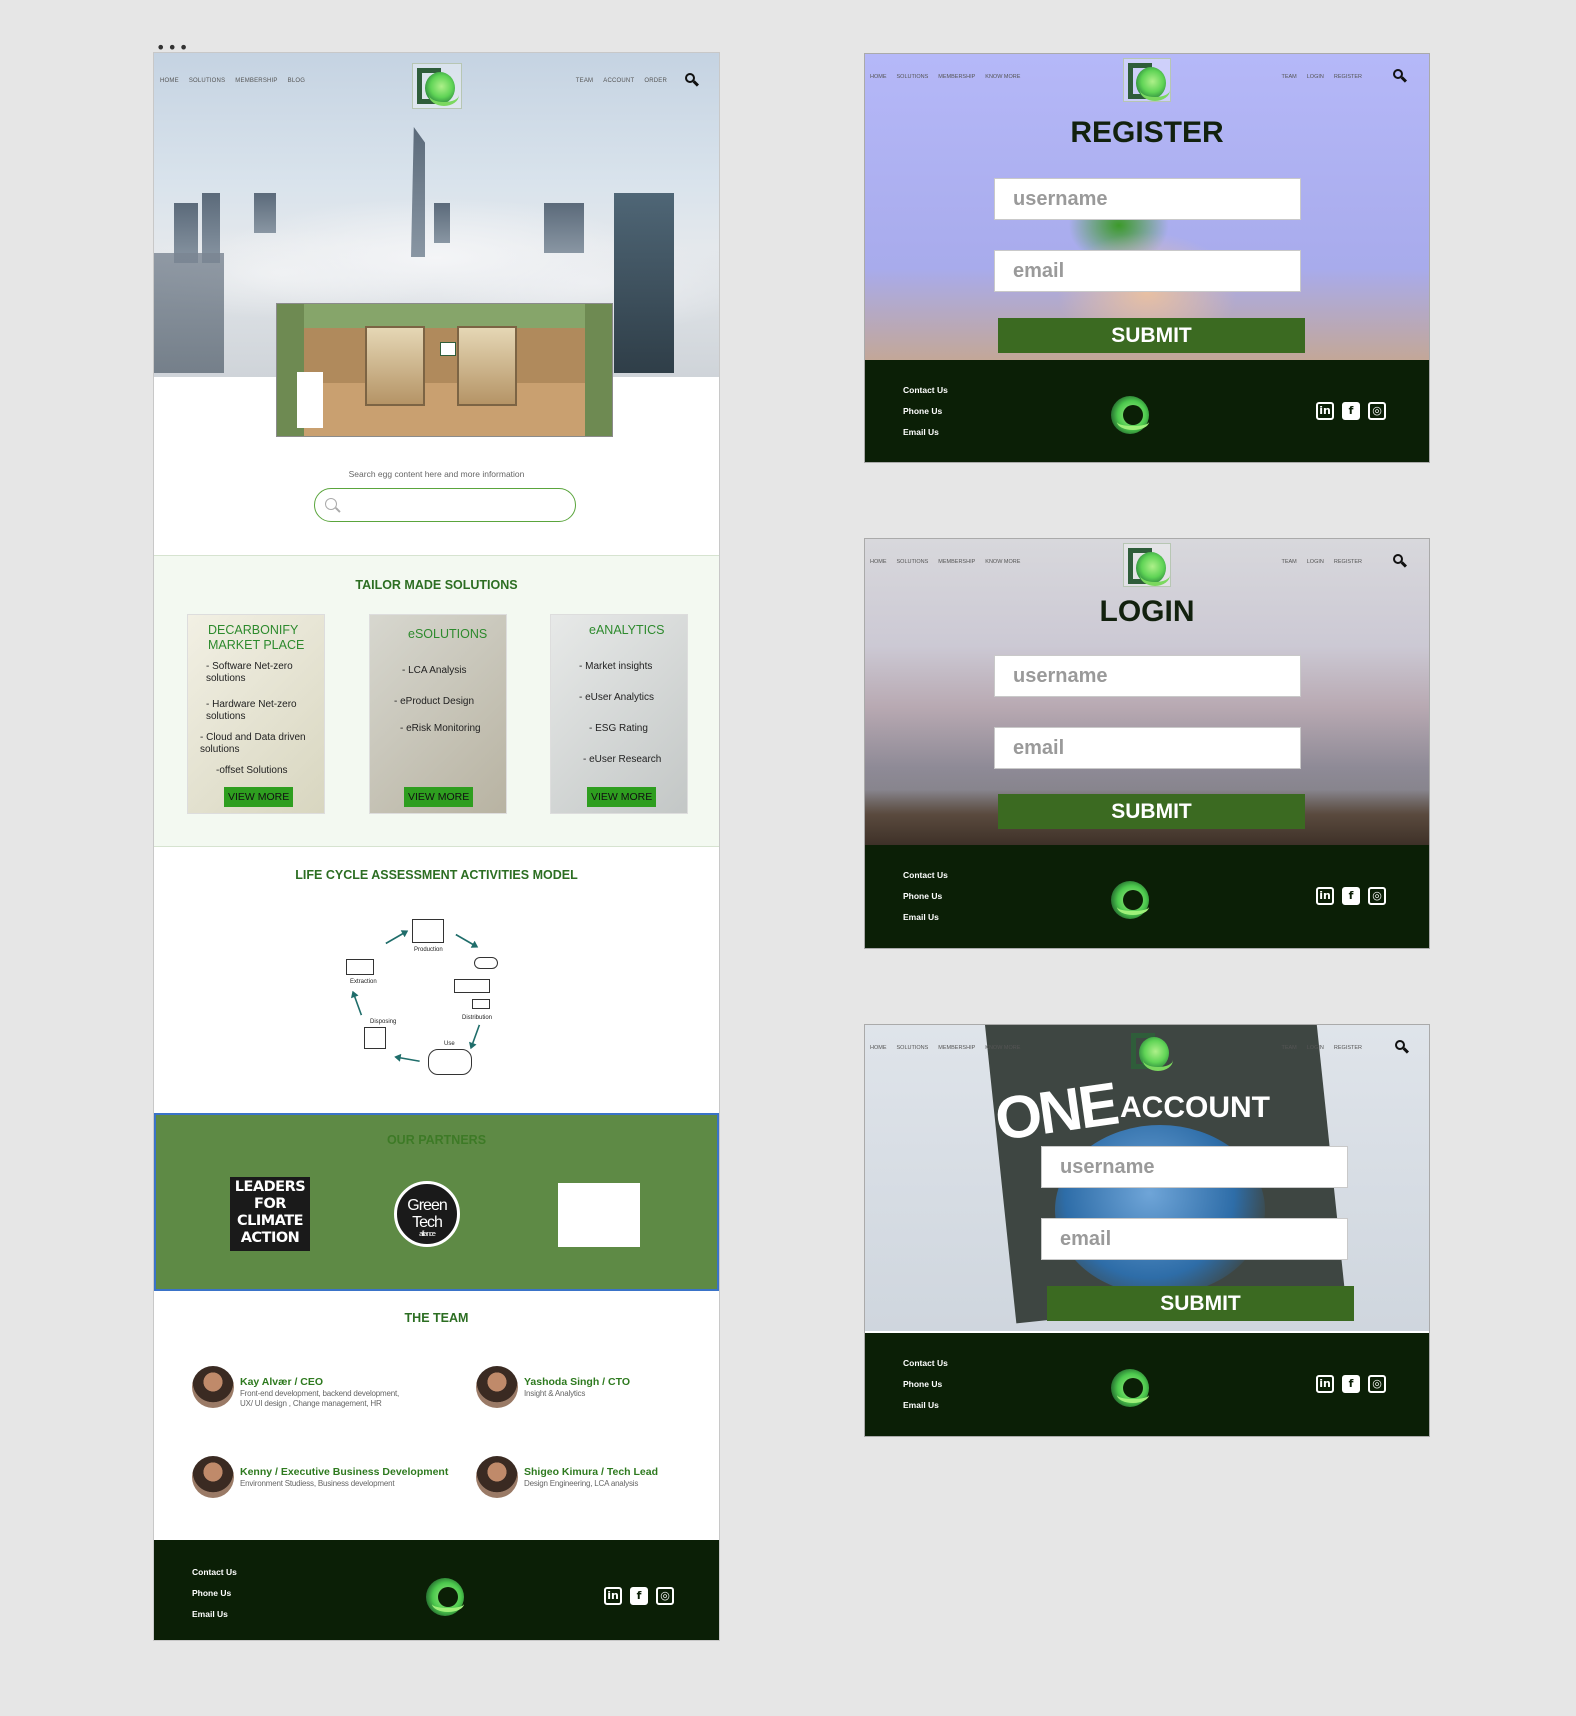 The width and height of the screenshot is (1576, 1716). Describe the element at coordinates (270, 1214) in the screenshot. I see `partner-logo-lfca: LEADERS FOR CLIMATE ACTION` at that location.